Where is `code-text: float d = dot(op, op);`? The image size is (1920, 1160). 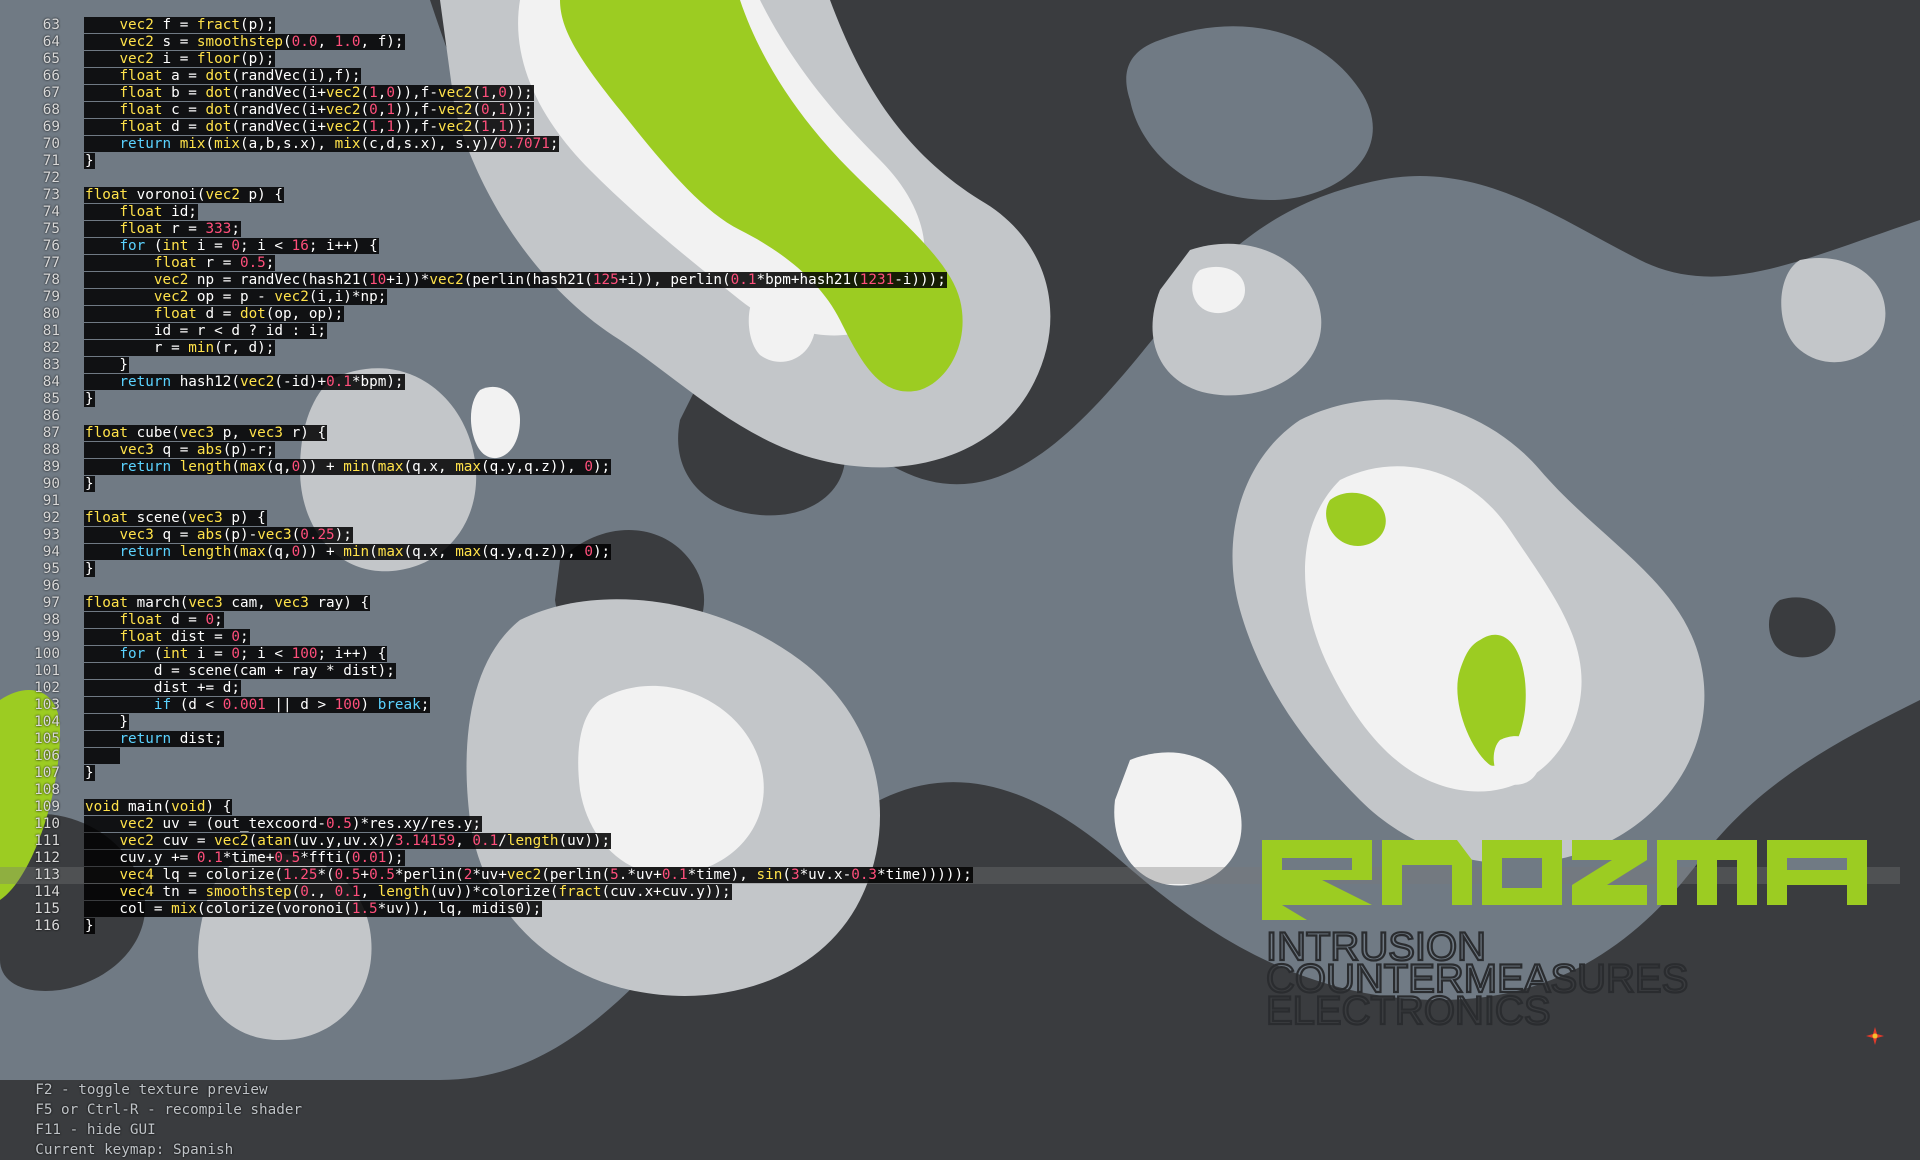 code-text: float d = dot(op, op); is located at coordinates (214, 314).